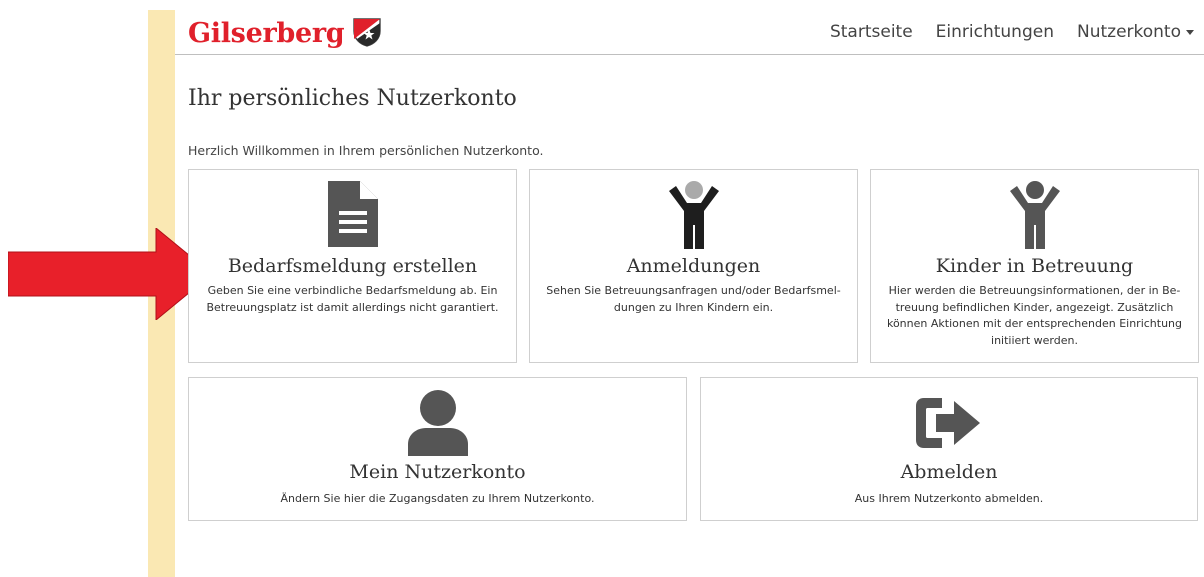  I want to click on nav-menu: Startseite Einrichtungen Nutzerkonto, so click(1000, 32).